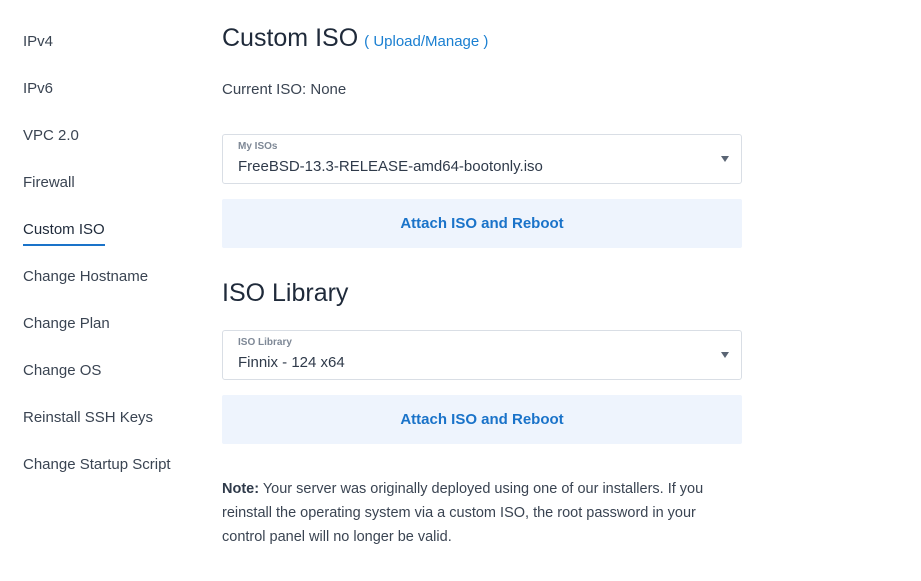 Image resolution: width=921 pixels, height=581 pixels. Describe the element at coordinates (88, 418) in the screenshot. I see `sidebar-item-reinstall-ssh-keys: Reinstall SSH Keys` at that location.